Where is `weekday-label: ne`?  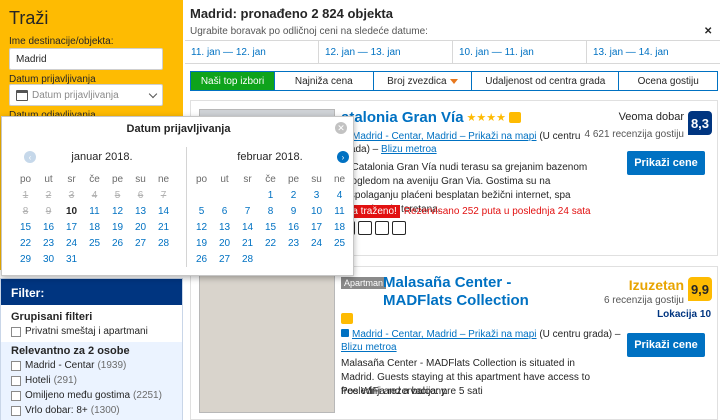 weekday-label: ne is located at coordinates (163, 179).